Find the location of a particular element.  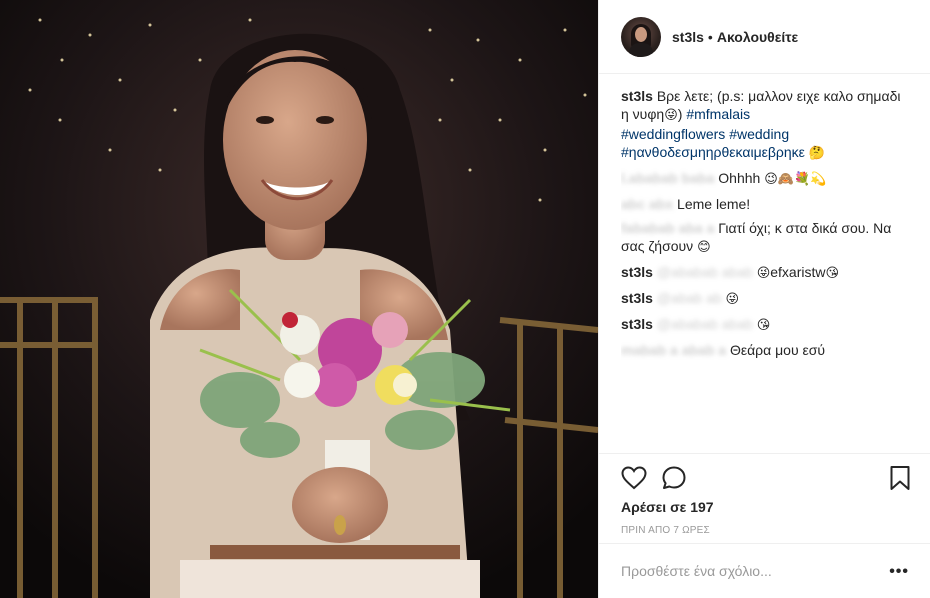

likes-count: Αρέσει σε 197 is located at coordinates (667, 507).